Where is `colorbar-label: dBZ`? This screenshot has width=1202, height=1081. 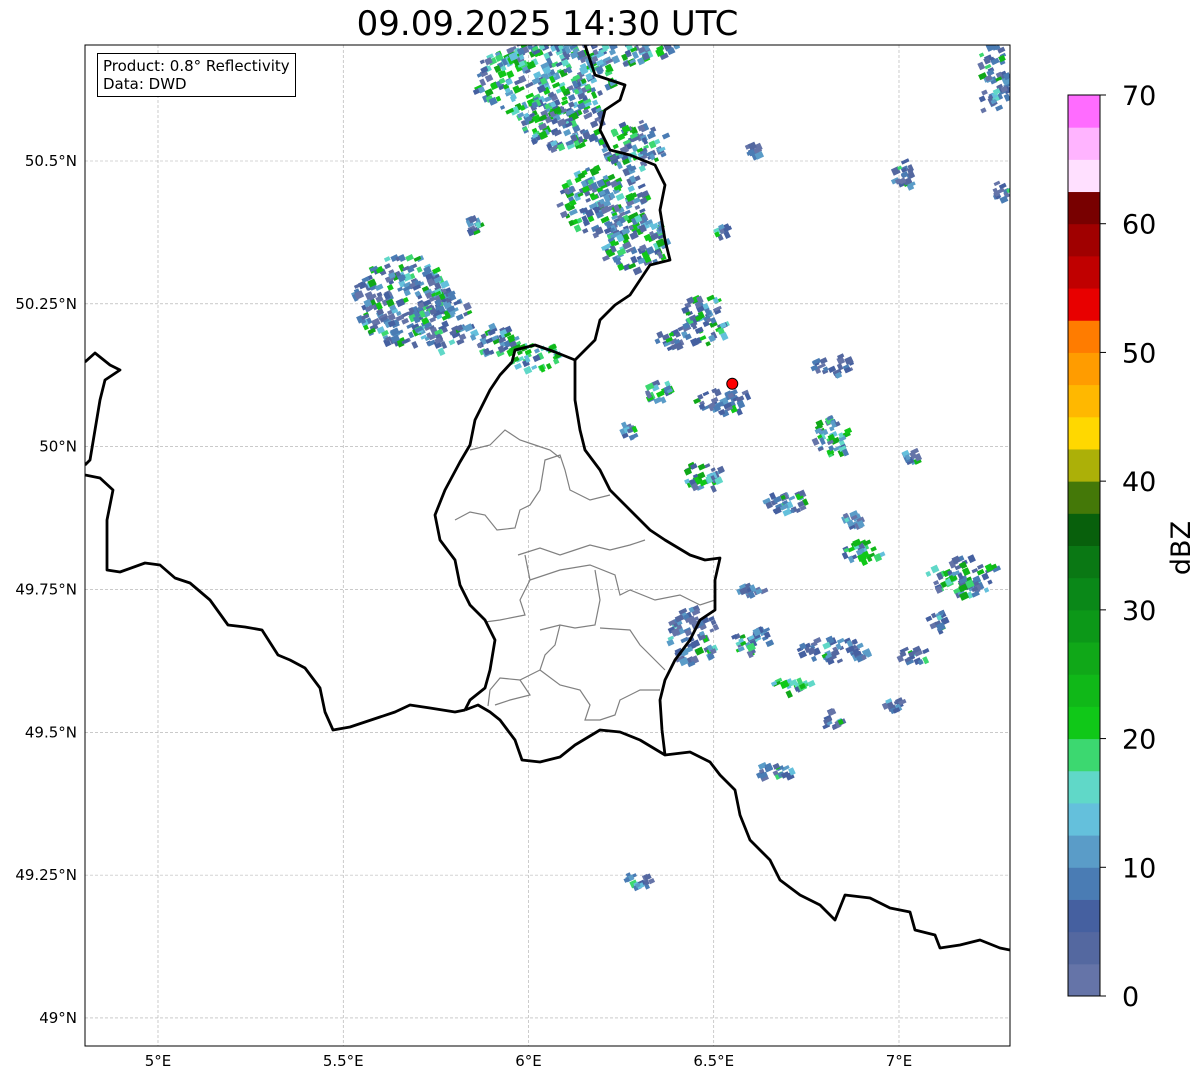
colorbar-label: dBZ is located at coordinates (1181, 548).